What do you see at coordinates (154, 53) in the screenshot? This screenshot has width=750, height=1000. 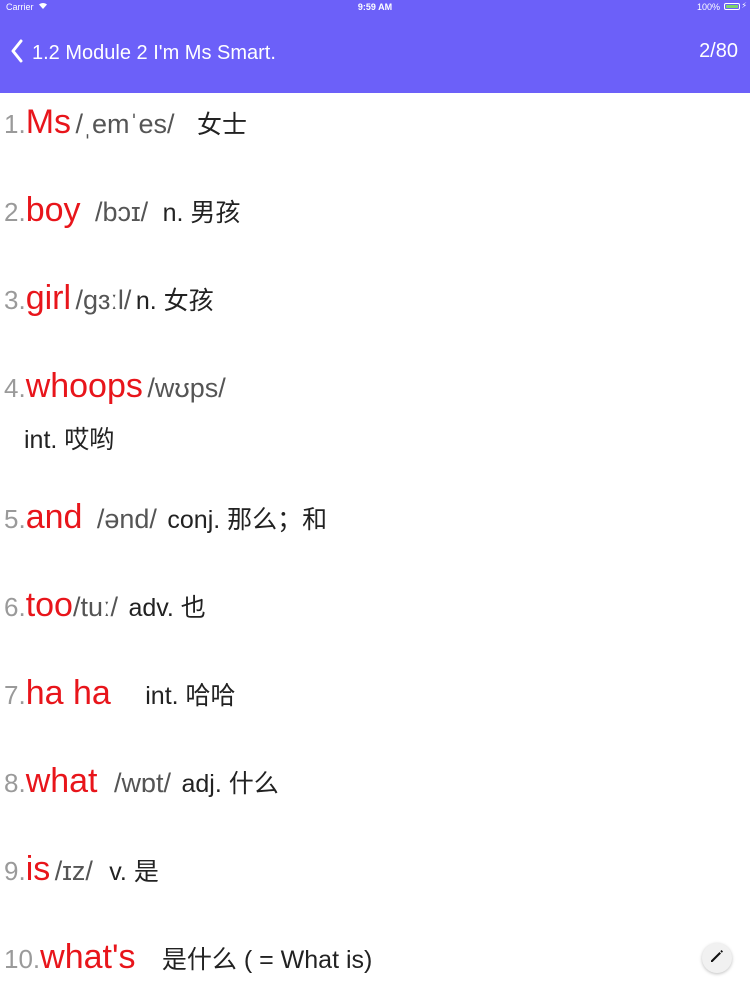 I see `page-title: 1.2 Module 2 I'm Ms Smart.` at bounding box center [154, 53].